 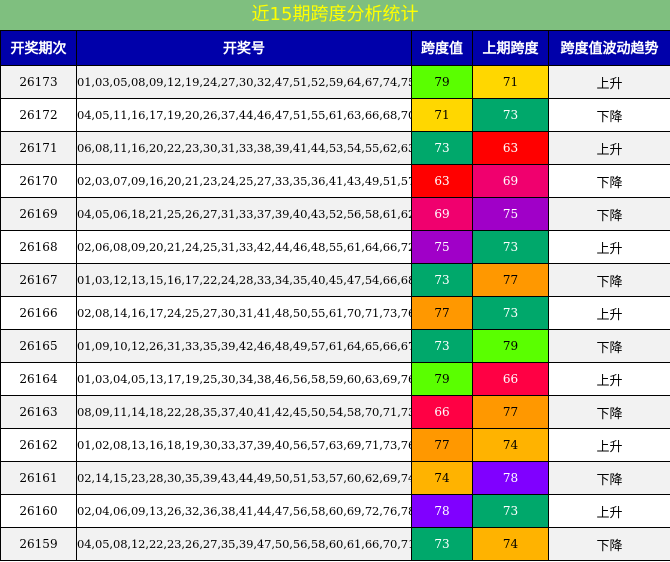 I want to click on cell-issue: 26163, so click(x=38, y=412).